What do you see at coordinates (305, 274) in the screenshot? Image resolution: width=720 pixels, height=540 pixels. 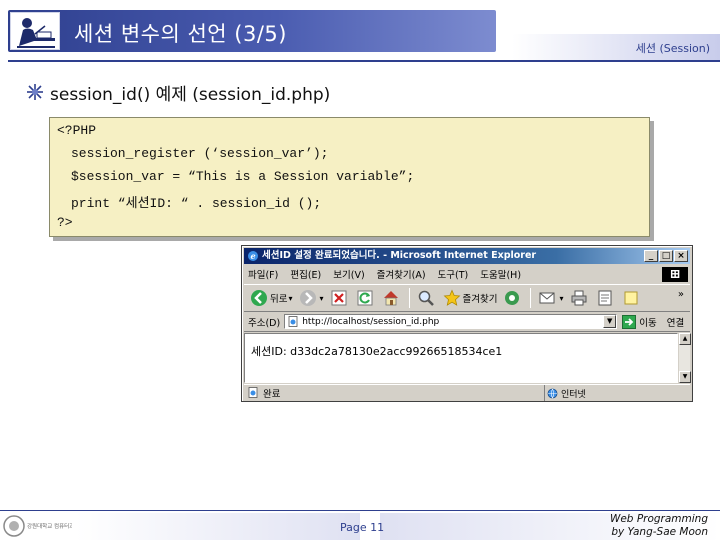 I see `menu-edit: 편집(E)` at bounding box center [305, 274].